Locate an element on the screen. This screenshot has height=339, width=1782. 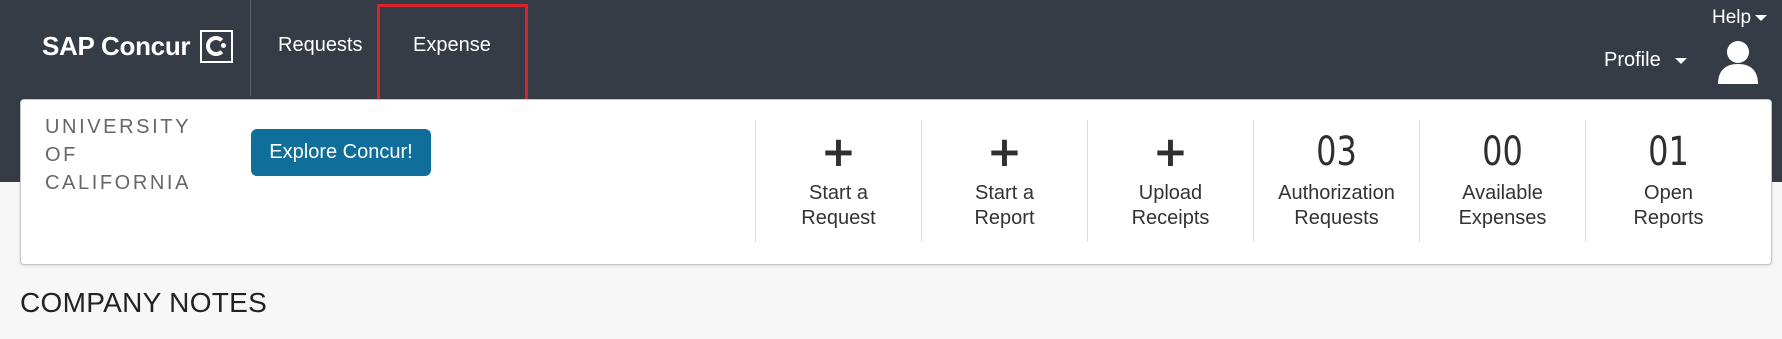
tile-authorization-requests: 03 Authorization Requests is located at coordinates (1336, 181).